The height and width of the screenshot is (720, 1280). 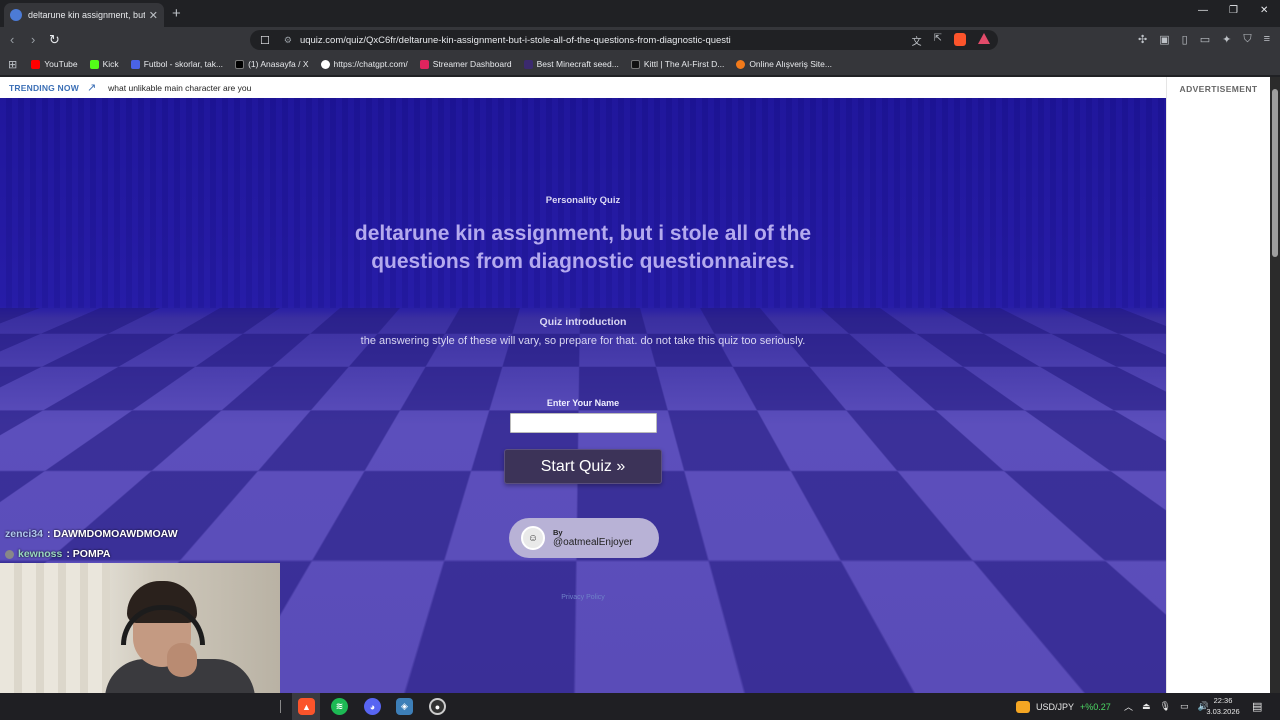 I want to click on forward-button: ›, so click(x=33, y=39).